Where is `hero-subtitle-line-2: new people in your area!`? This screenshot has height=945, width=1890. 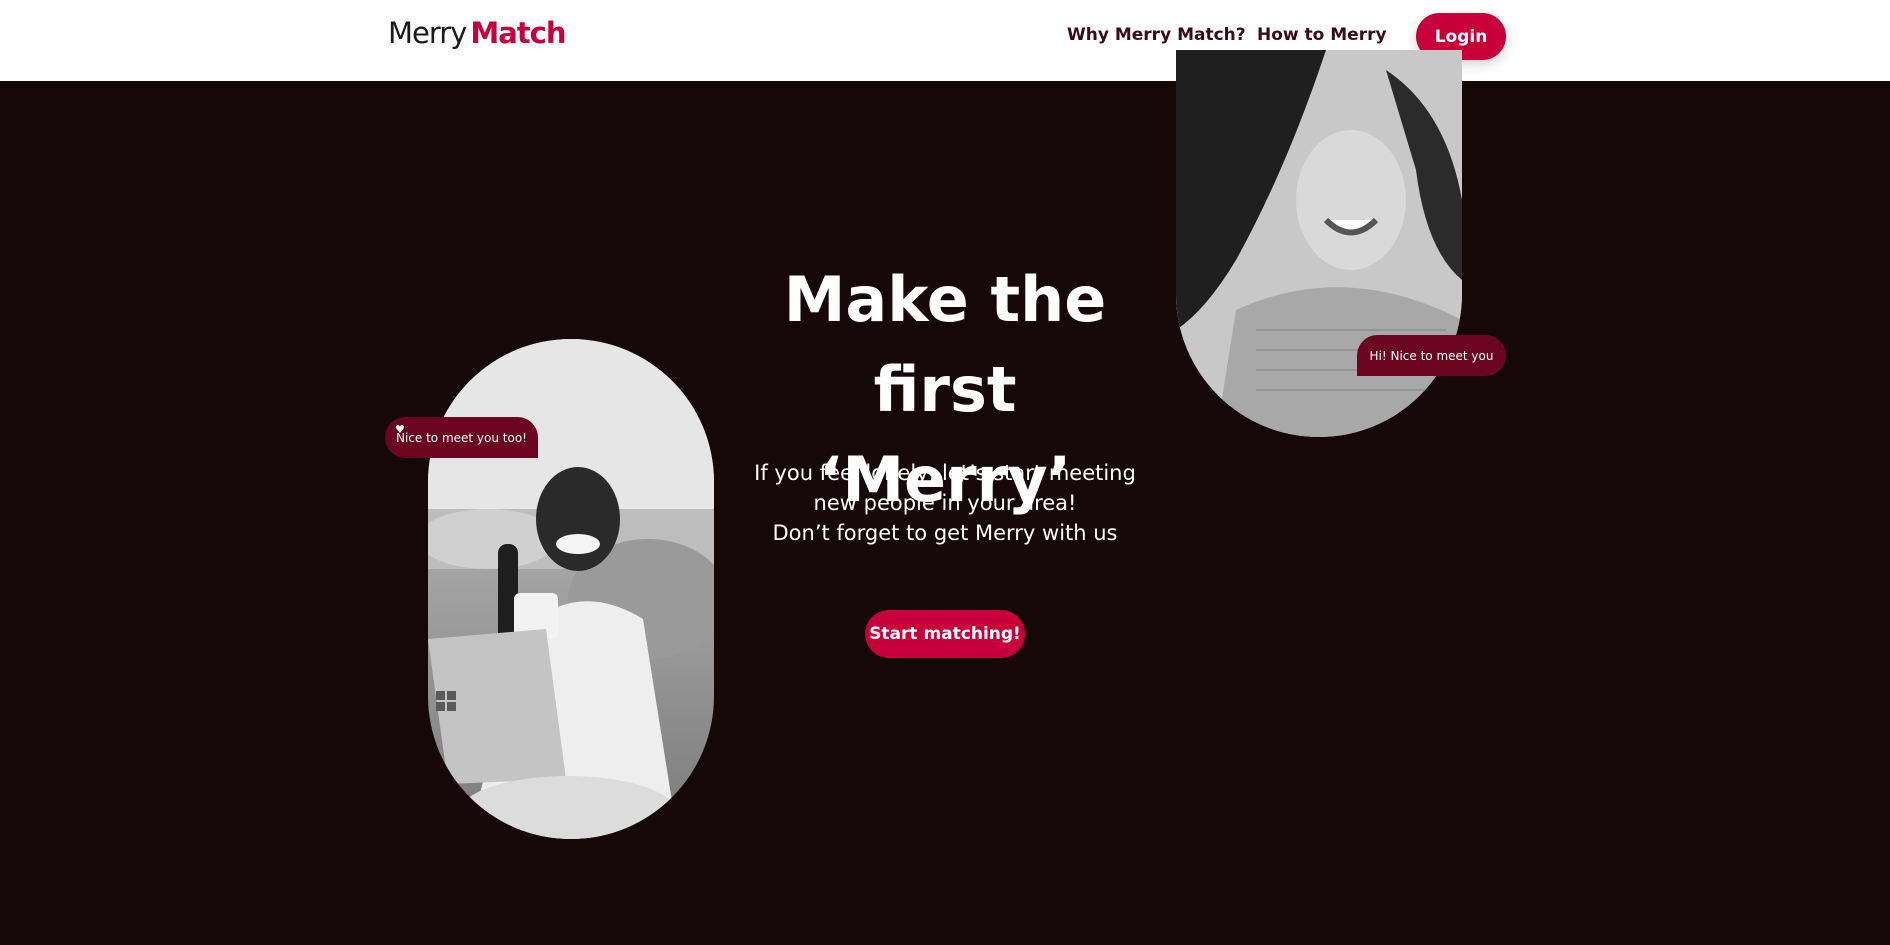 hero-subtitle-line-2: new people in your area! is located at coordinates (945, 503).